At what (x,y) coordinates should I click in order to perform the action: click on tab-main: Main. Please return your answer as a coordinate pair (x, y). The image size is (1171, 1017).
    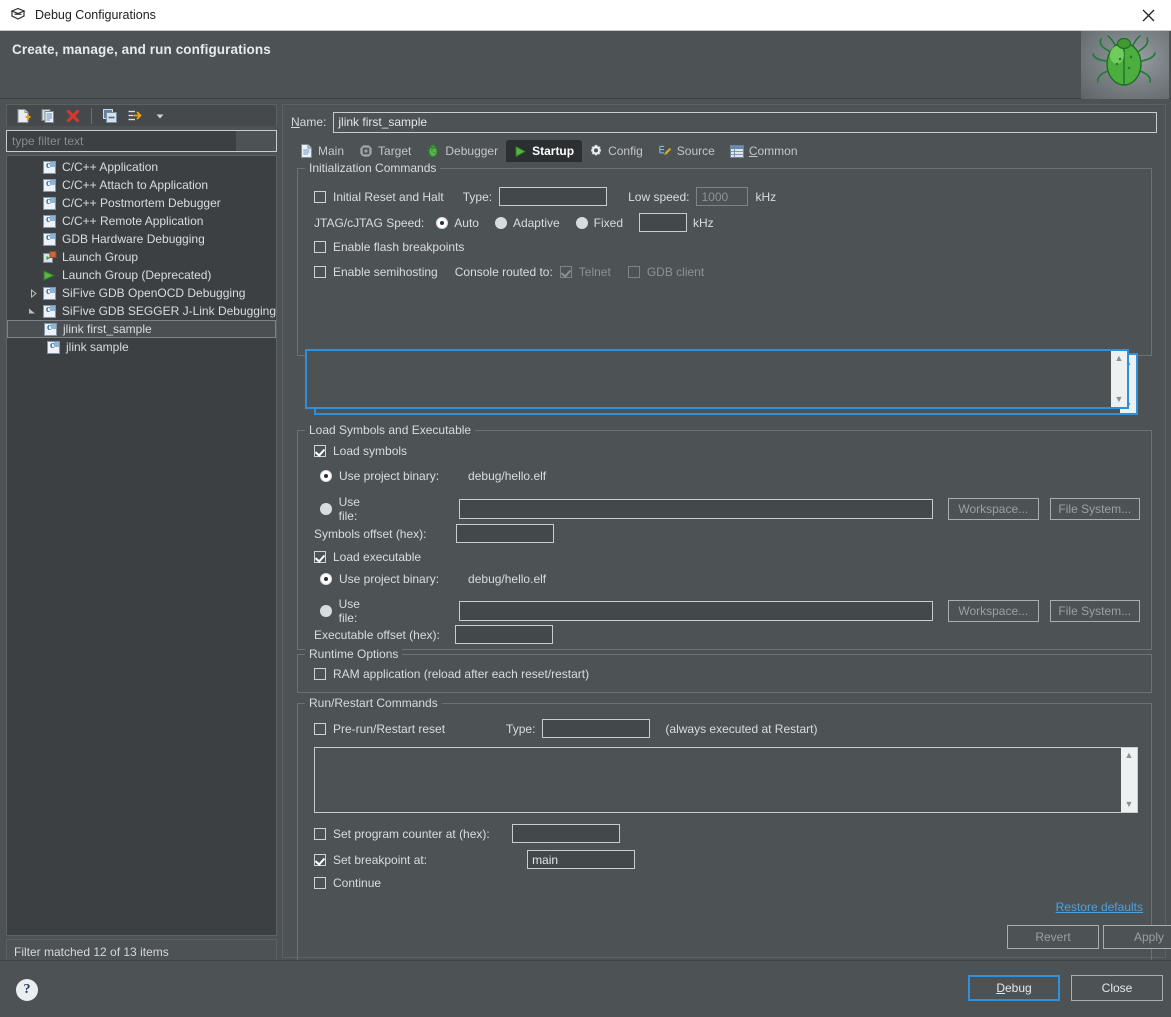
    Looking at the image, I should click on (322, 151).